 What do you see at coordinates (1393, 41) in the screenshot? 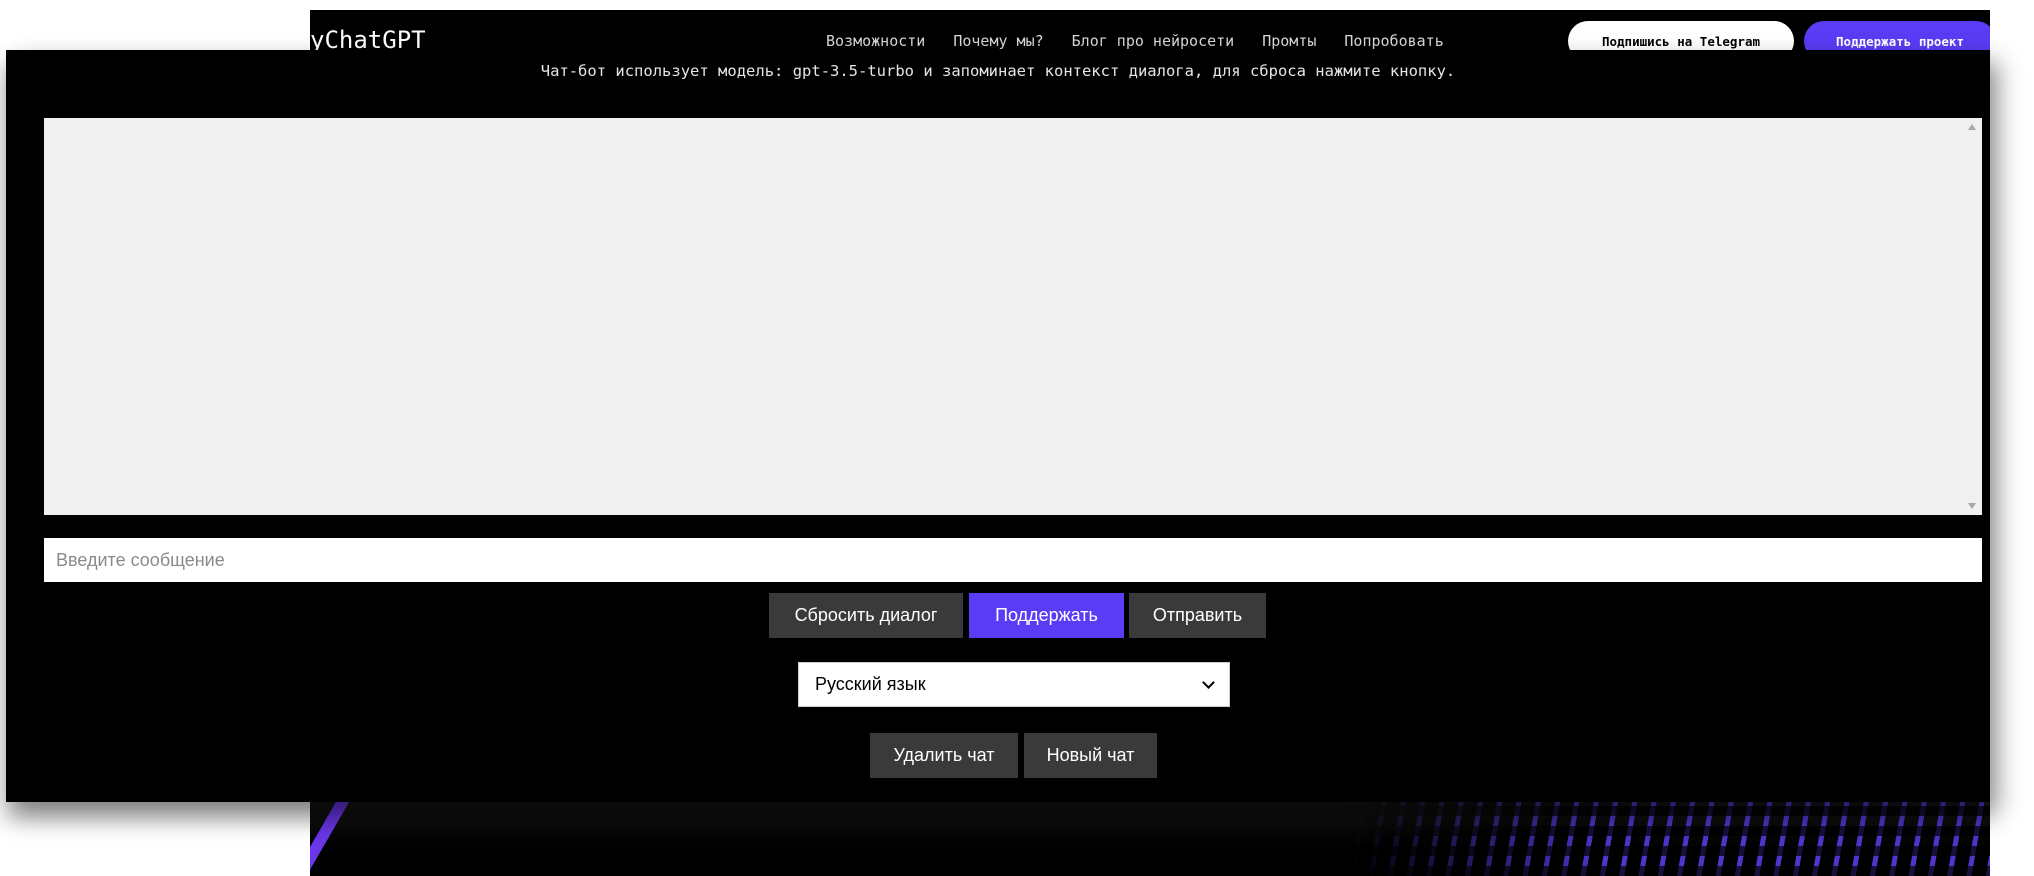
I see `nav-link-try: Попробовать` at bounding box center [1393, 41].